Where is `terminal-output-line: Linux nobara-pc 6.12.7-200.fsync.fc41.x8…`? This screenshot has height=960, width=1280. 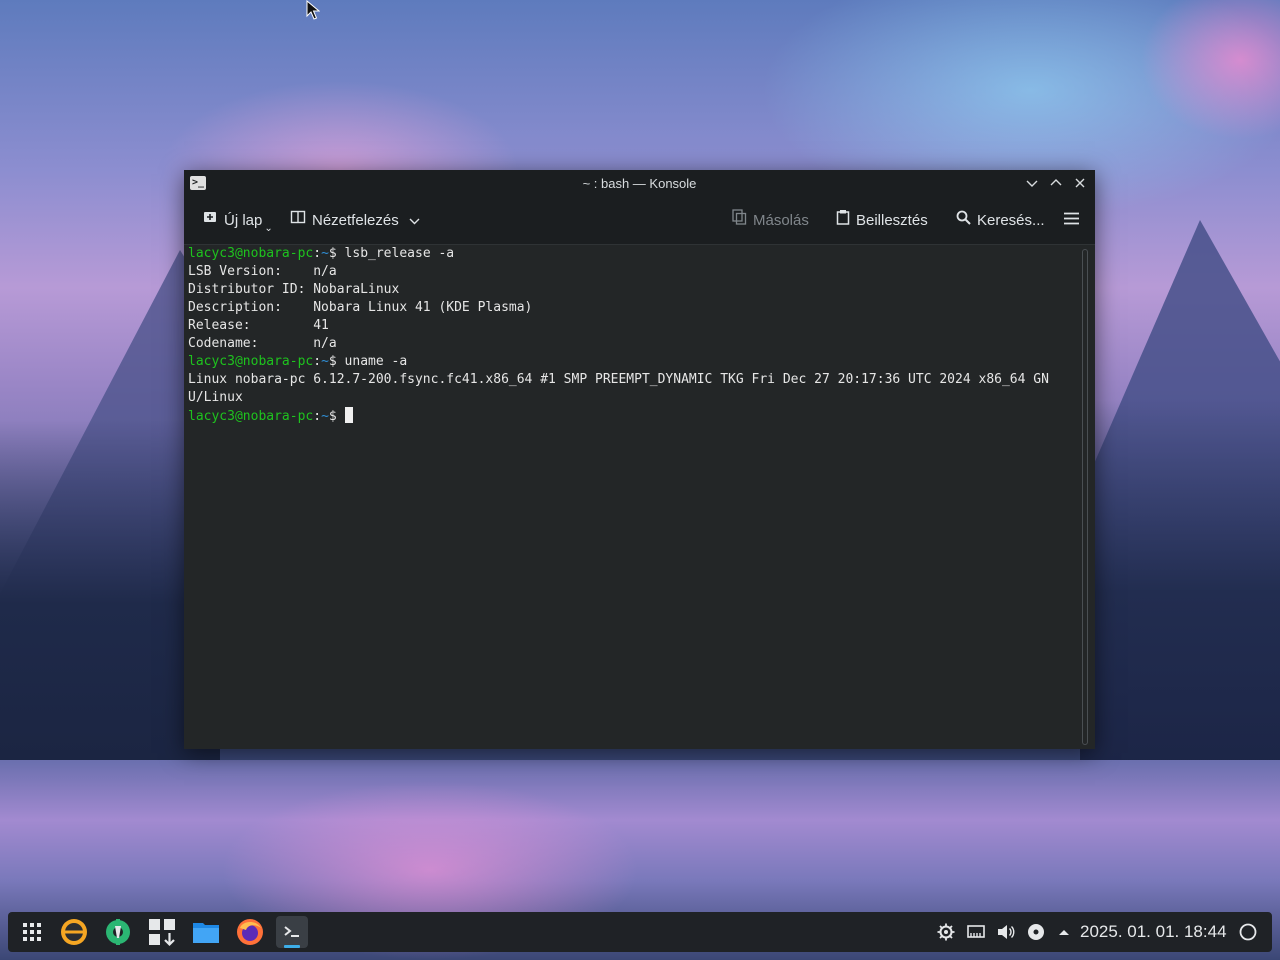
terminal-output-line: Linux nobara-pc 6.12.7-200.fsync.fc41.x8… is located at coordinates (618, 379).